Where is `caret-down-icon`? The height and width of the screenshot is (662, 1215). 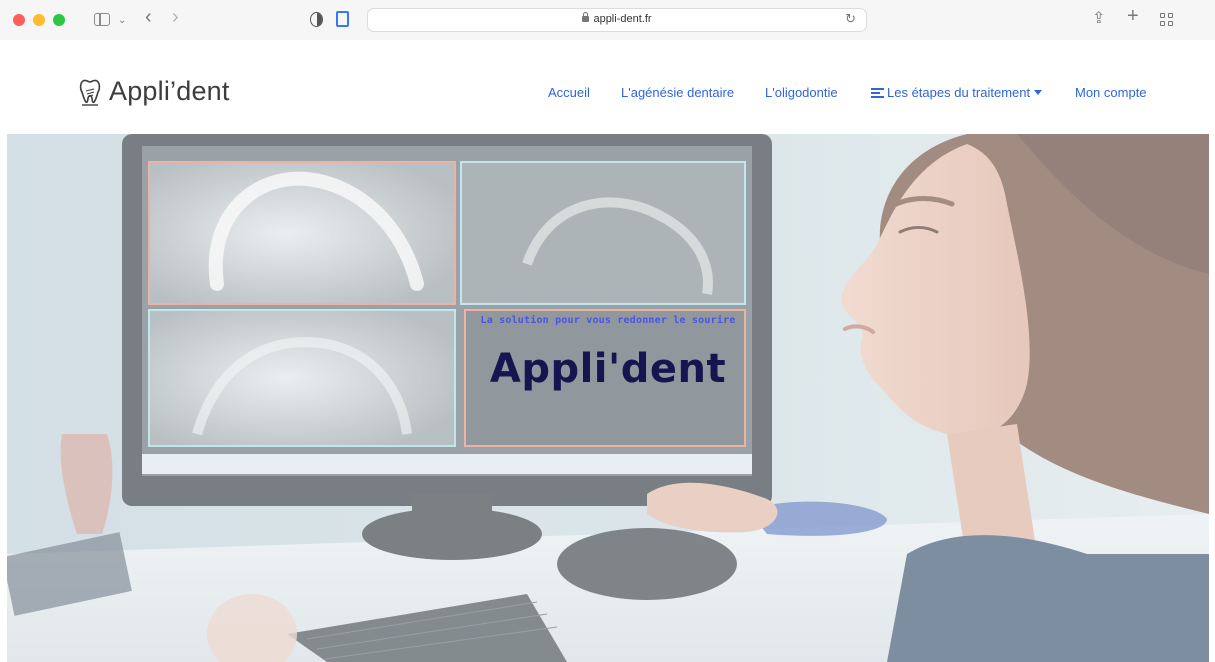 caret-down-icon is located at coordinates (1038, 92).